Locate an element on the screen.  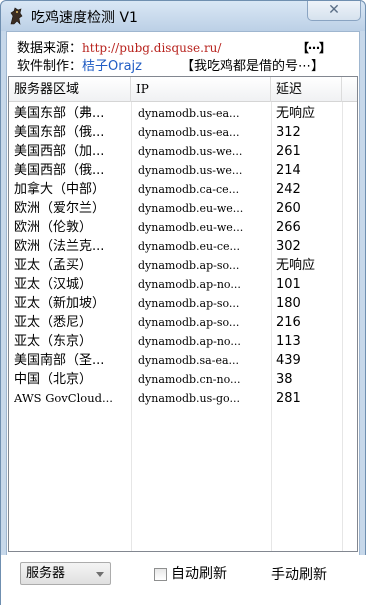
table-row: 加拿大（中部） dynamodb.ca-ce... 242 is located at coordinates (179, 189).